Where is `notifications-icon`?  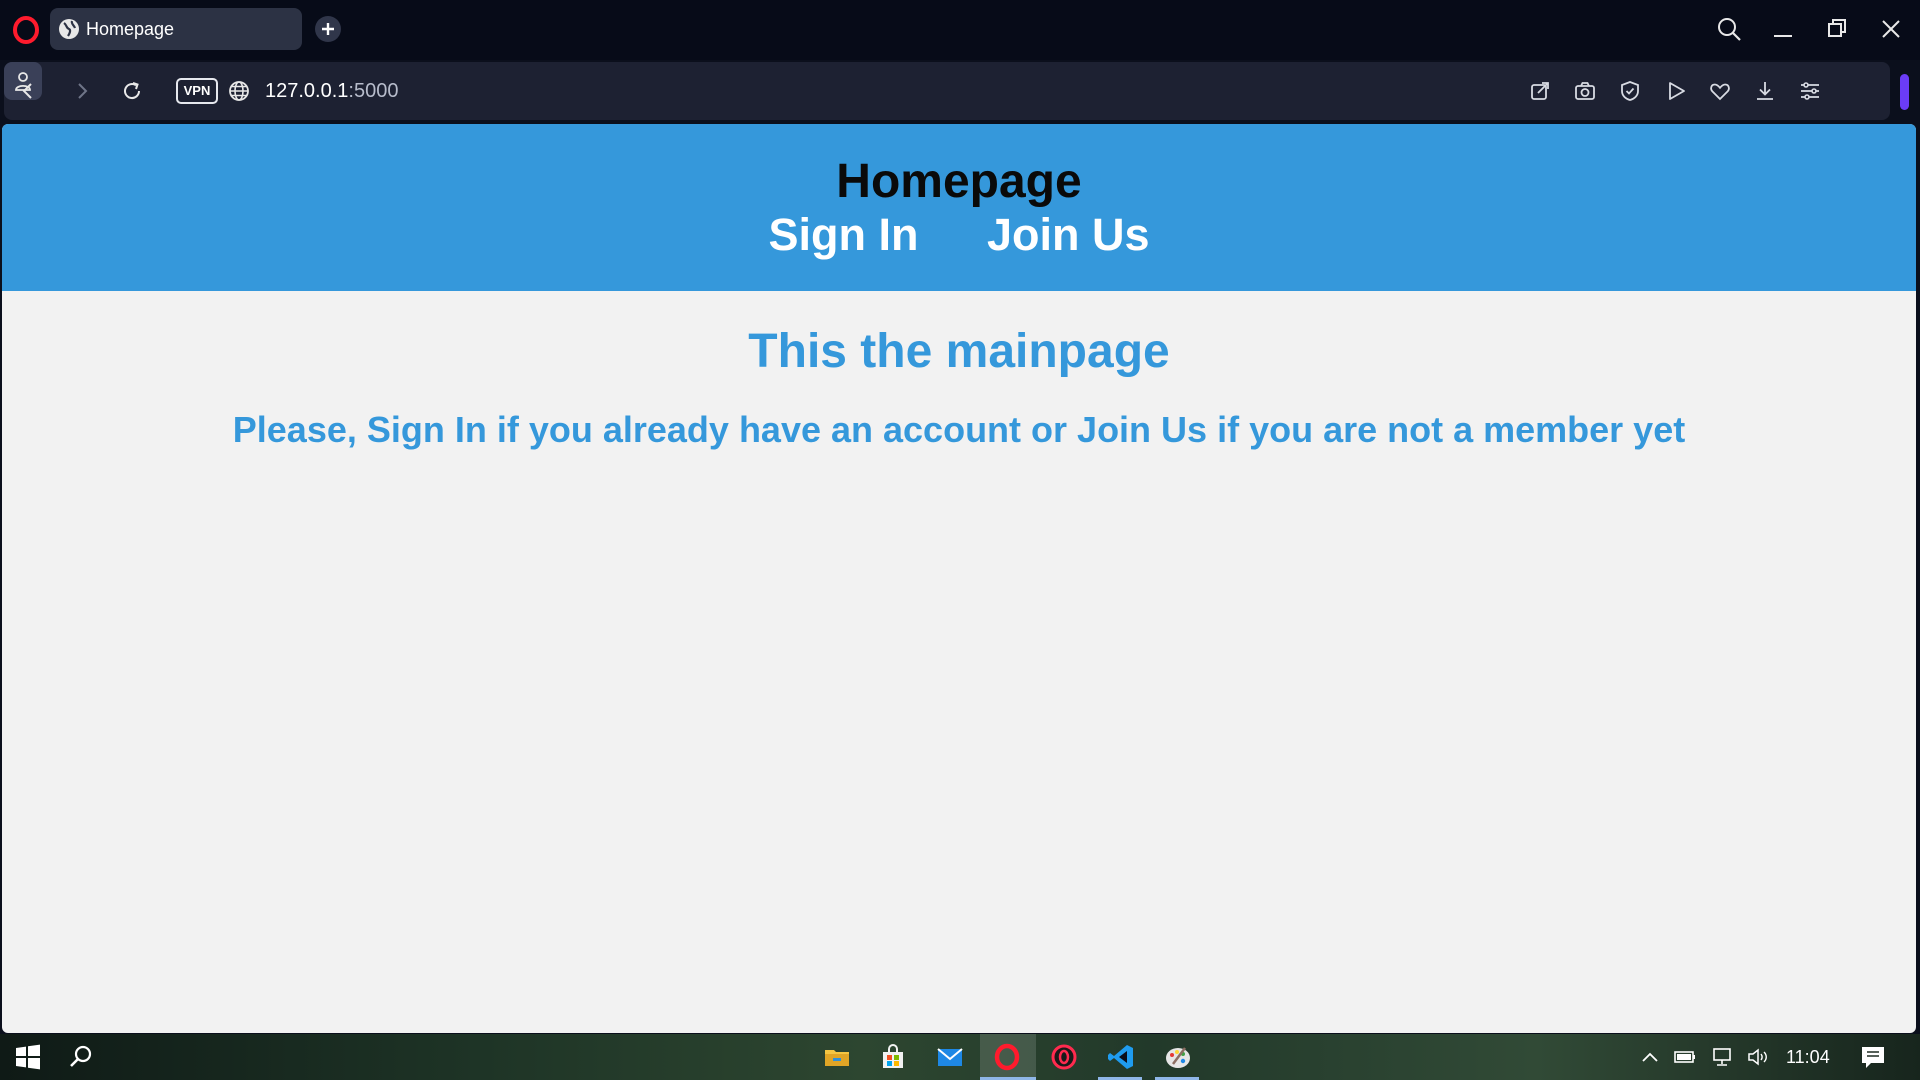
notifications-icon is located at coordinates (1873, 1057).